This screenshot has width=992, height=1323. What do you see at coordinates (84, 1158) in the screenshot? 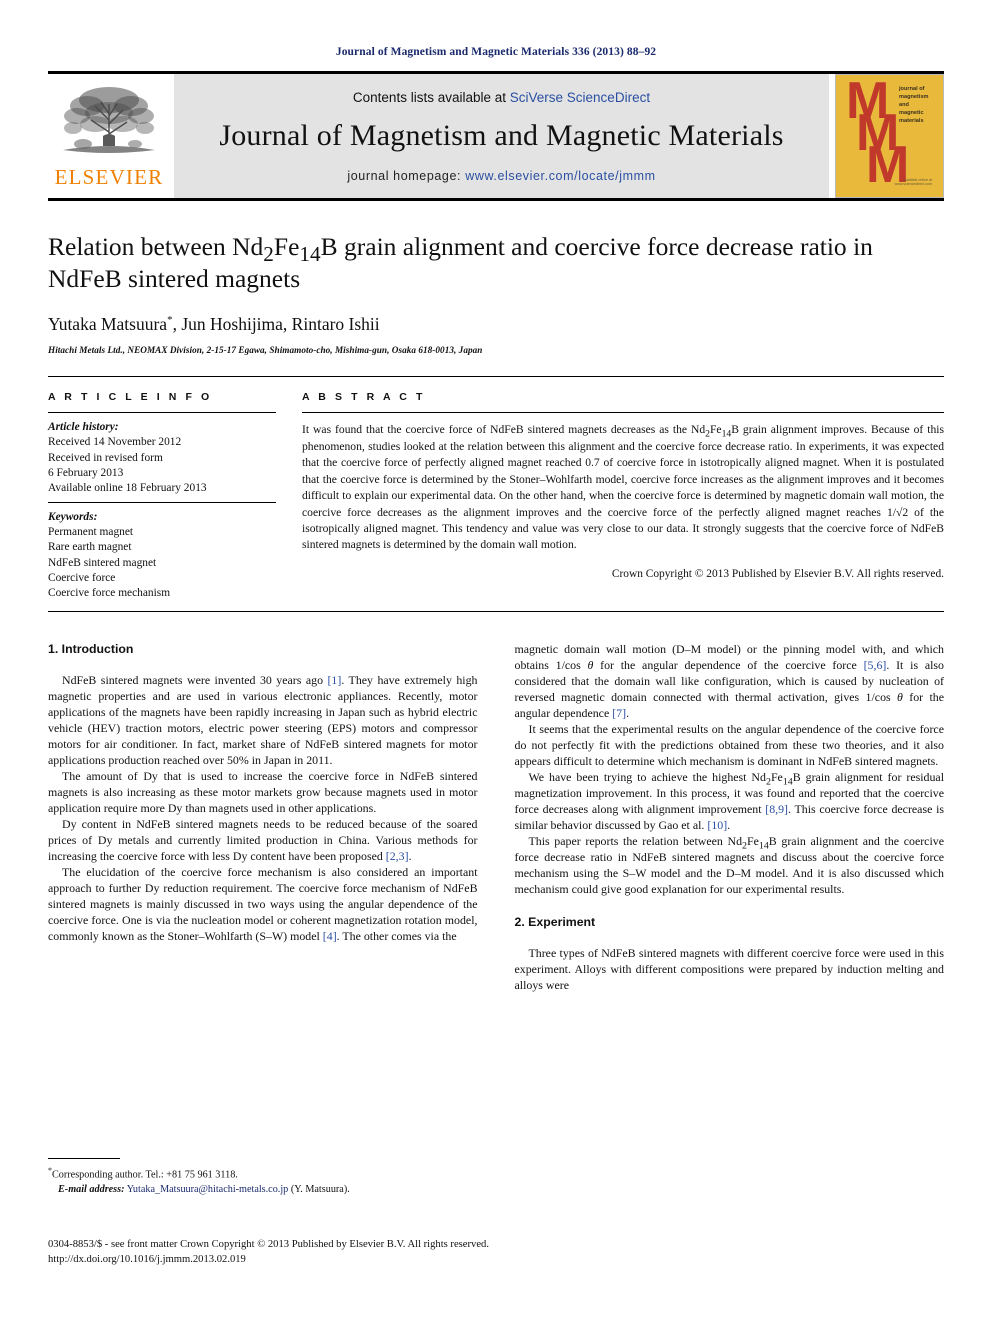
I see `footnote-rule` at bounding box center [84, 1158].